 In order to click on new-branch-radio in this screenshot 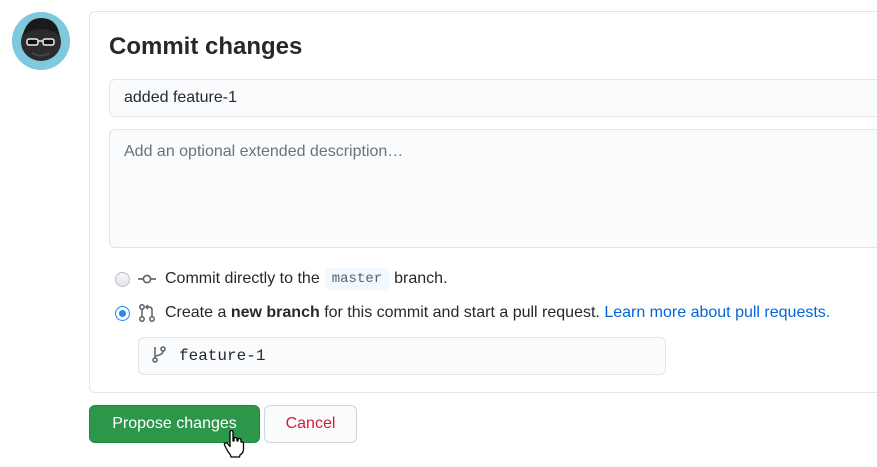, I will do `click(122, 313)`.